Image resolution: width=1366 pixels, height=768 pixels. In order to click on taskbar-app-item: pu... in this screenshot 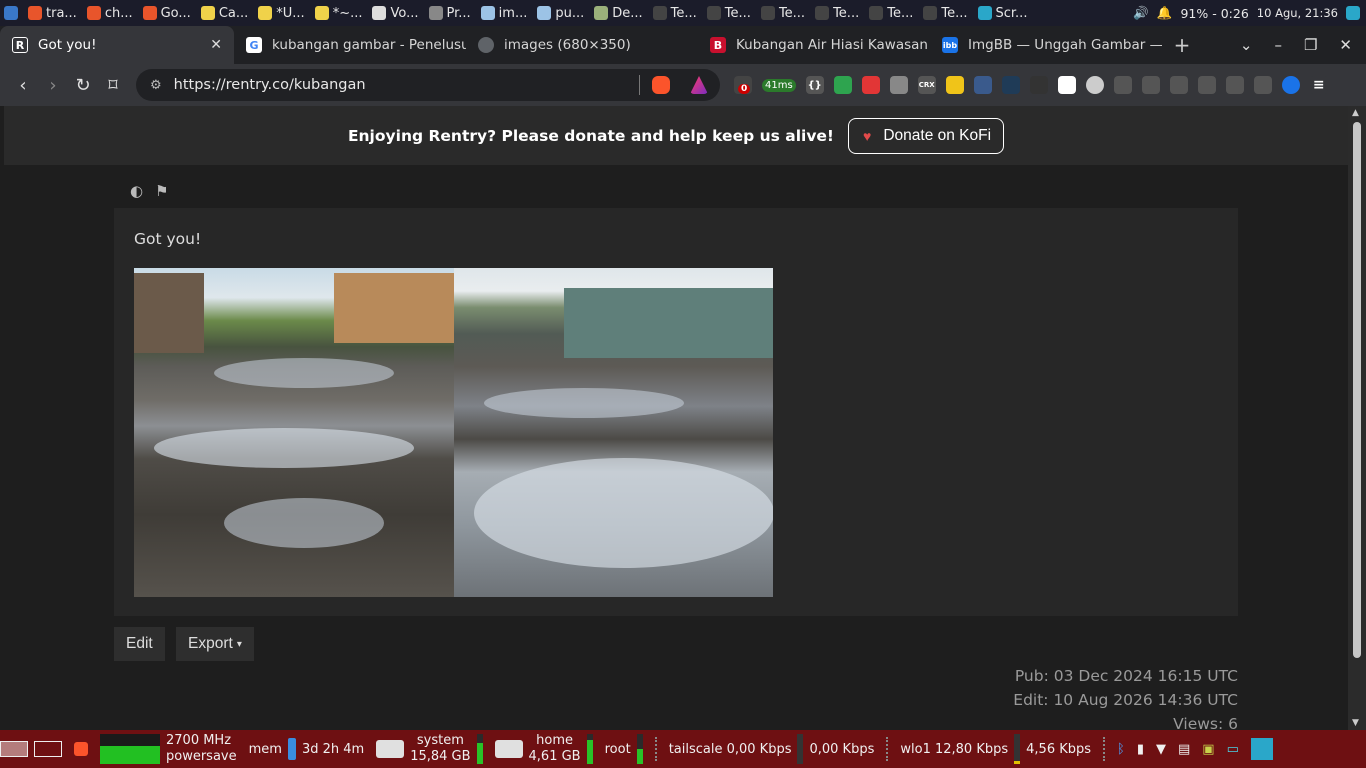, I will do `click(561, 13)`.